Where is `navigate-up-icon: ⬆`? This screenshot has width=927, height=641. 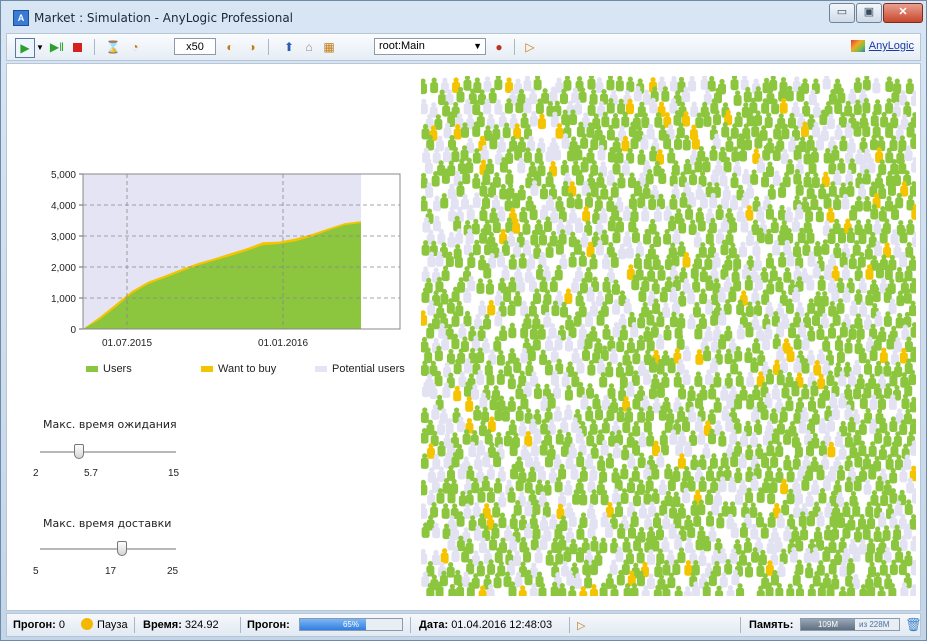
navigate-up-icon: ⬆ is located at coordinates (289, 47).